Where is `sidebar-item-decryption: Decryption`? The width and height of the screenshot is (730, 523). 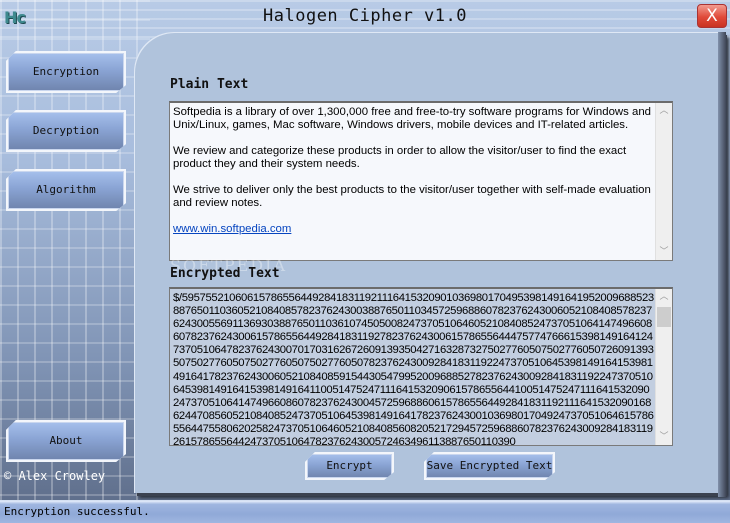 sidebar-item-decryption: Decryption is located at coordinates (66, 131).